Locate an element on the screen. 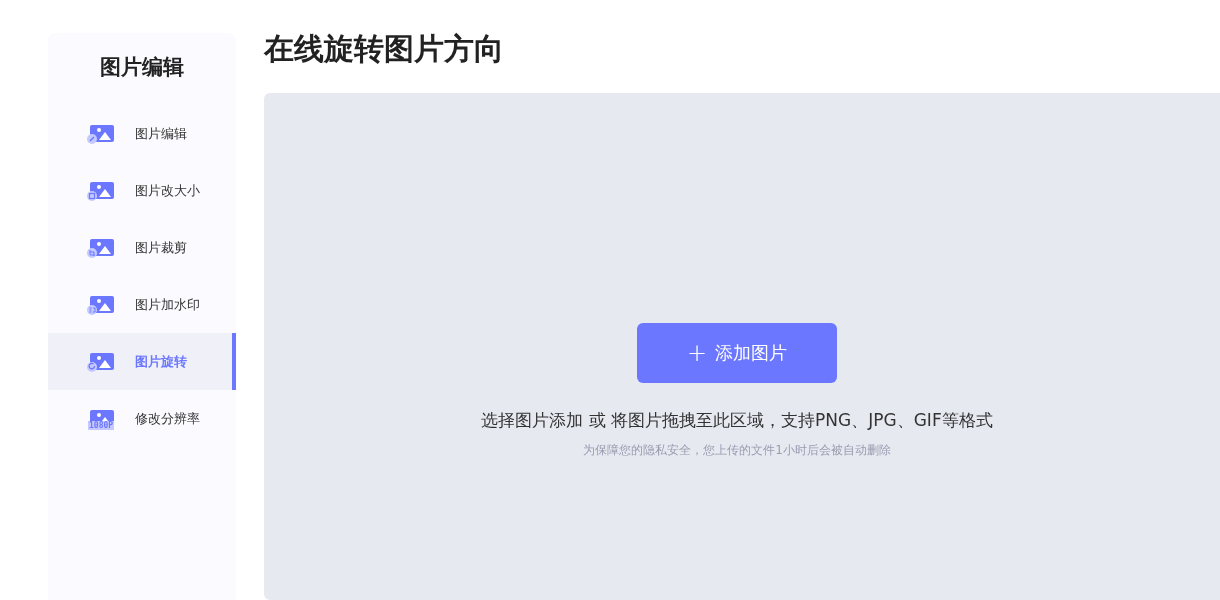 The image size is (1220, 600). sidebar-item: 图片改大小 is located at coordinates (142, 190).